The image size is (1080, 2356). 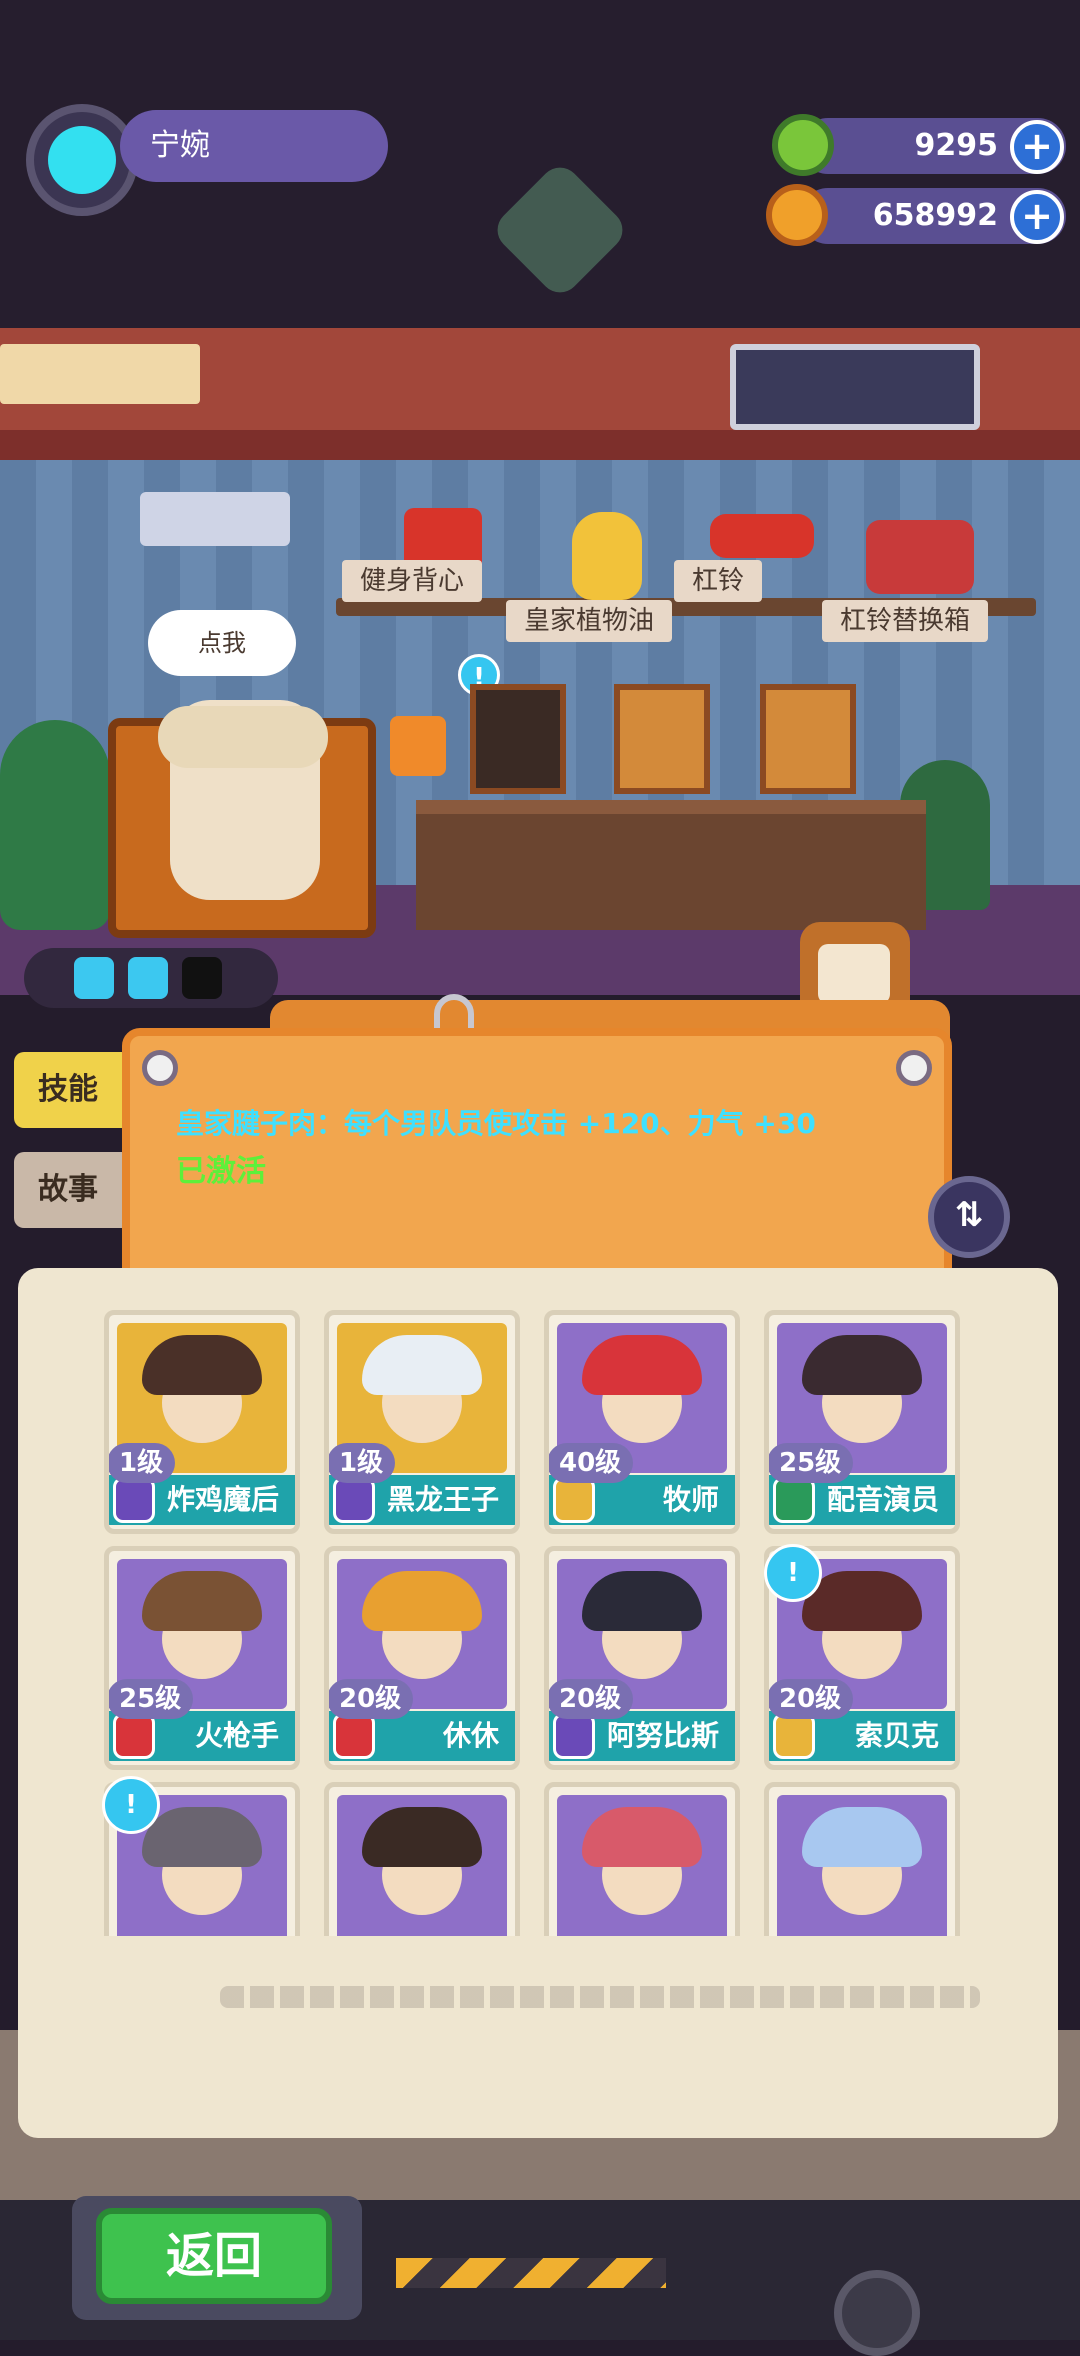 I want to click on skill-panel: 皇家腱子肉：每个男队员使攻击 +120、力气 +30 已激活, so click(x=537, y=1163).